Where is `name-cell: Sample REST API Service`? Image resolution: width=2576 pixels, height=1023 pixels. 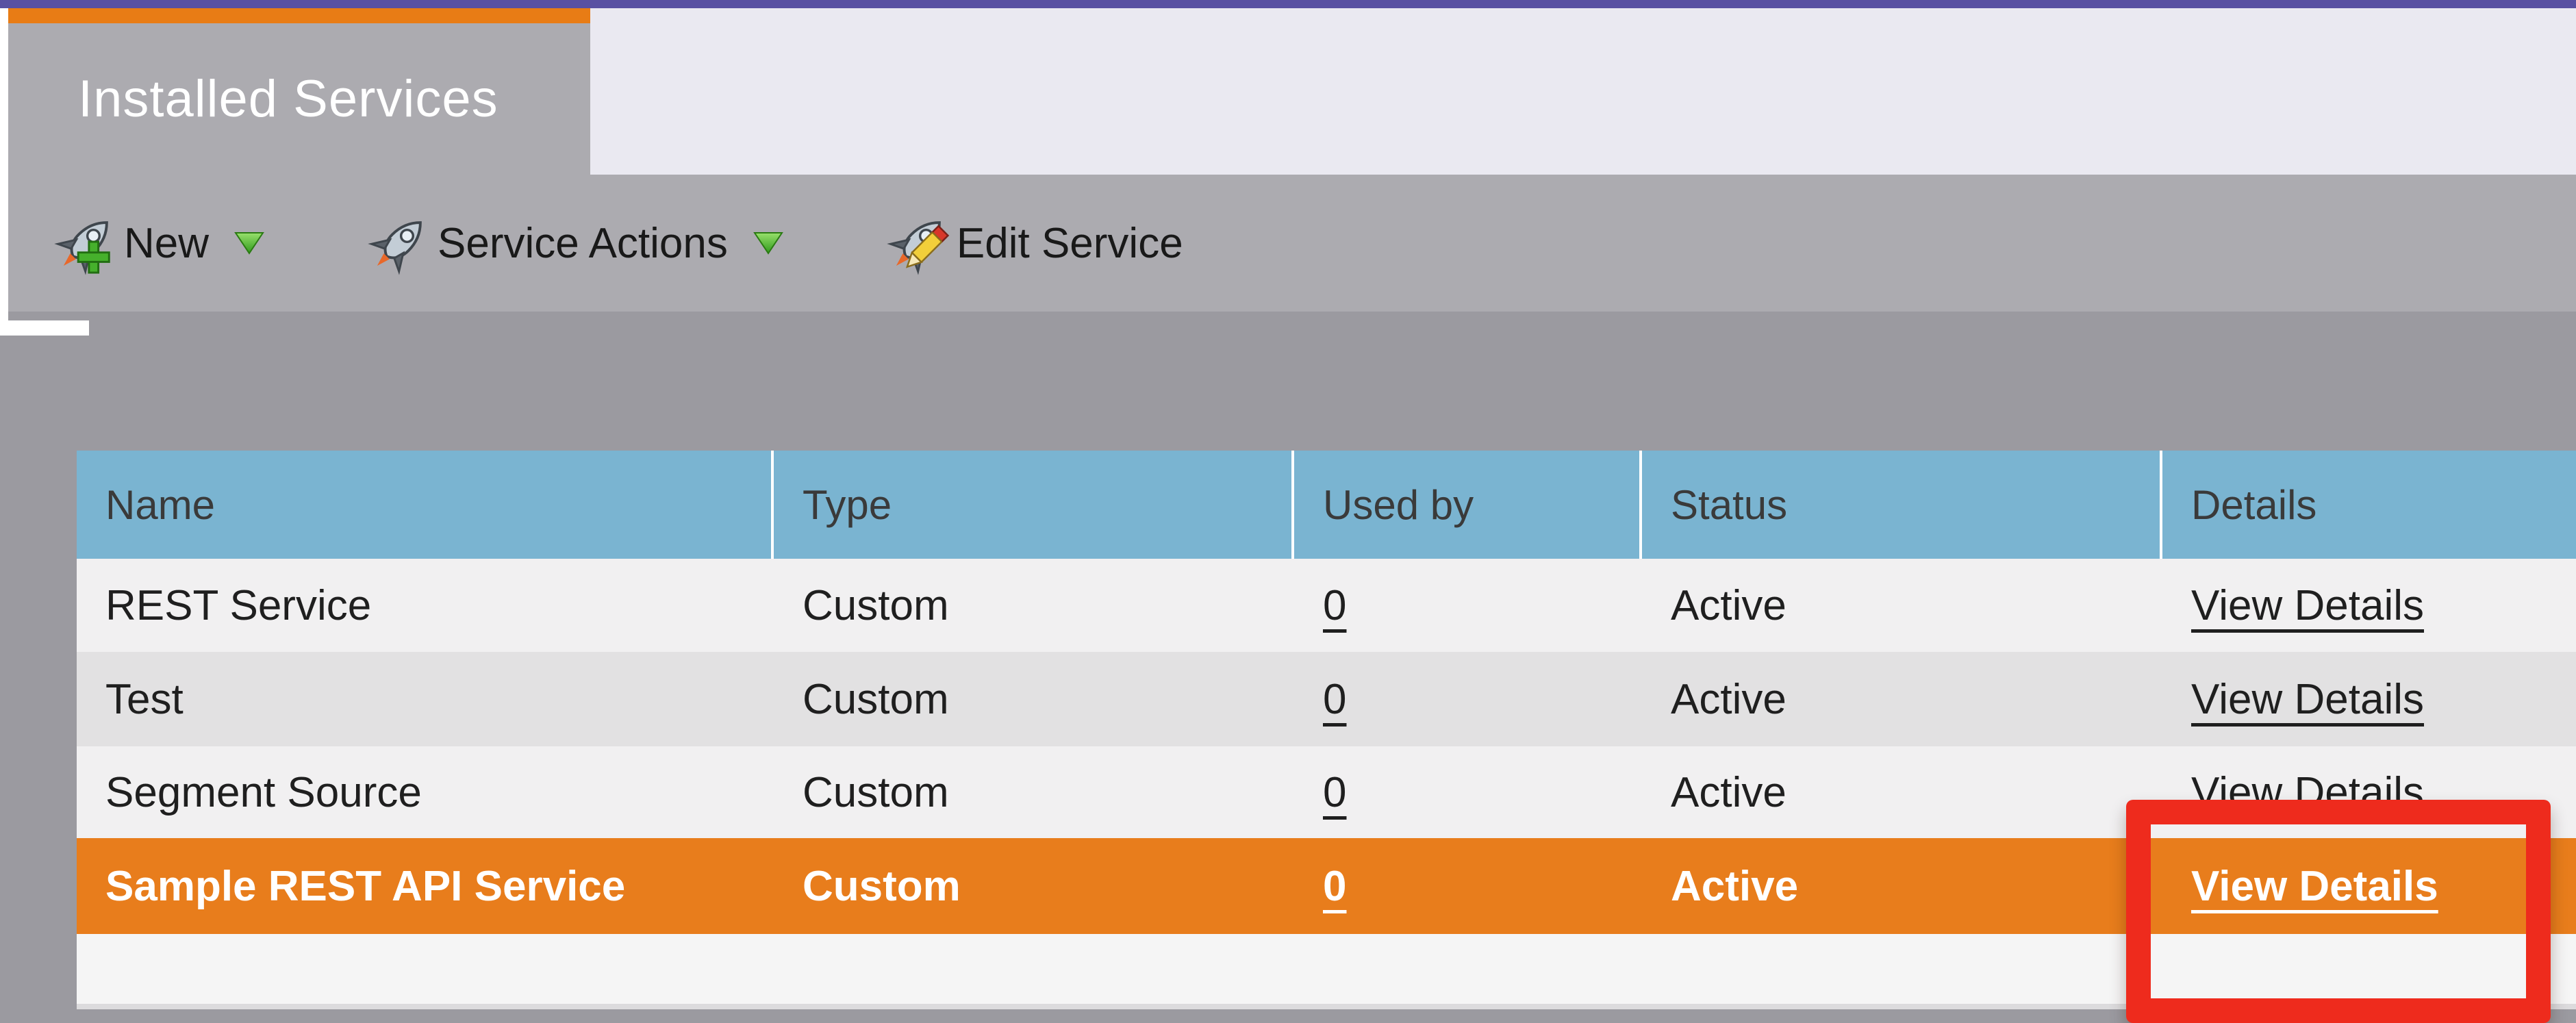 name-cell: Sample REST API Service is located at coordinates (365, 886).